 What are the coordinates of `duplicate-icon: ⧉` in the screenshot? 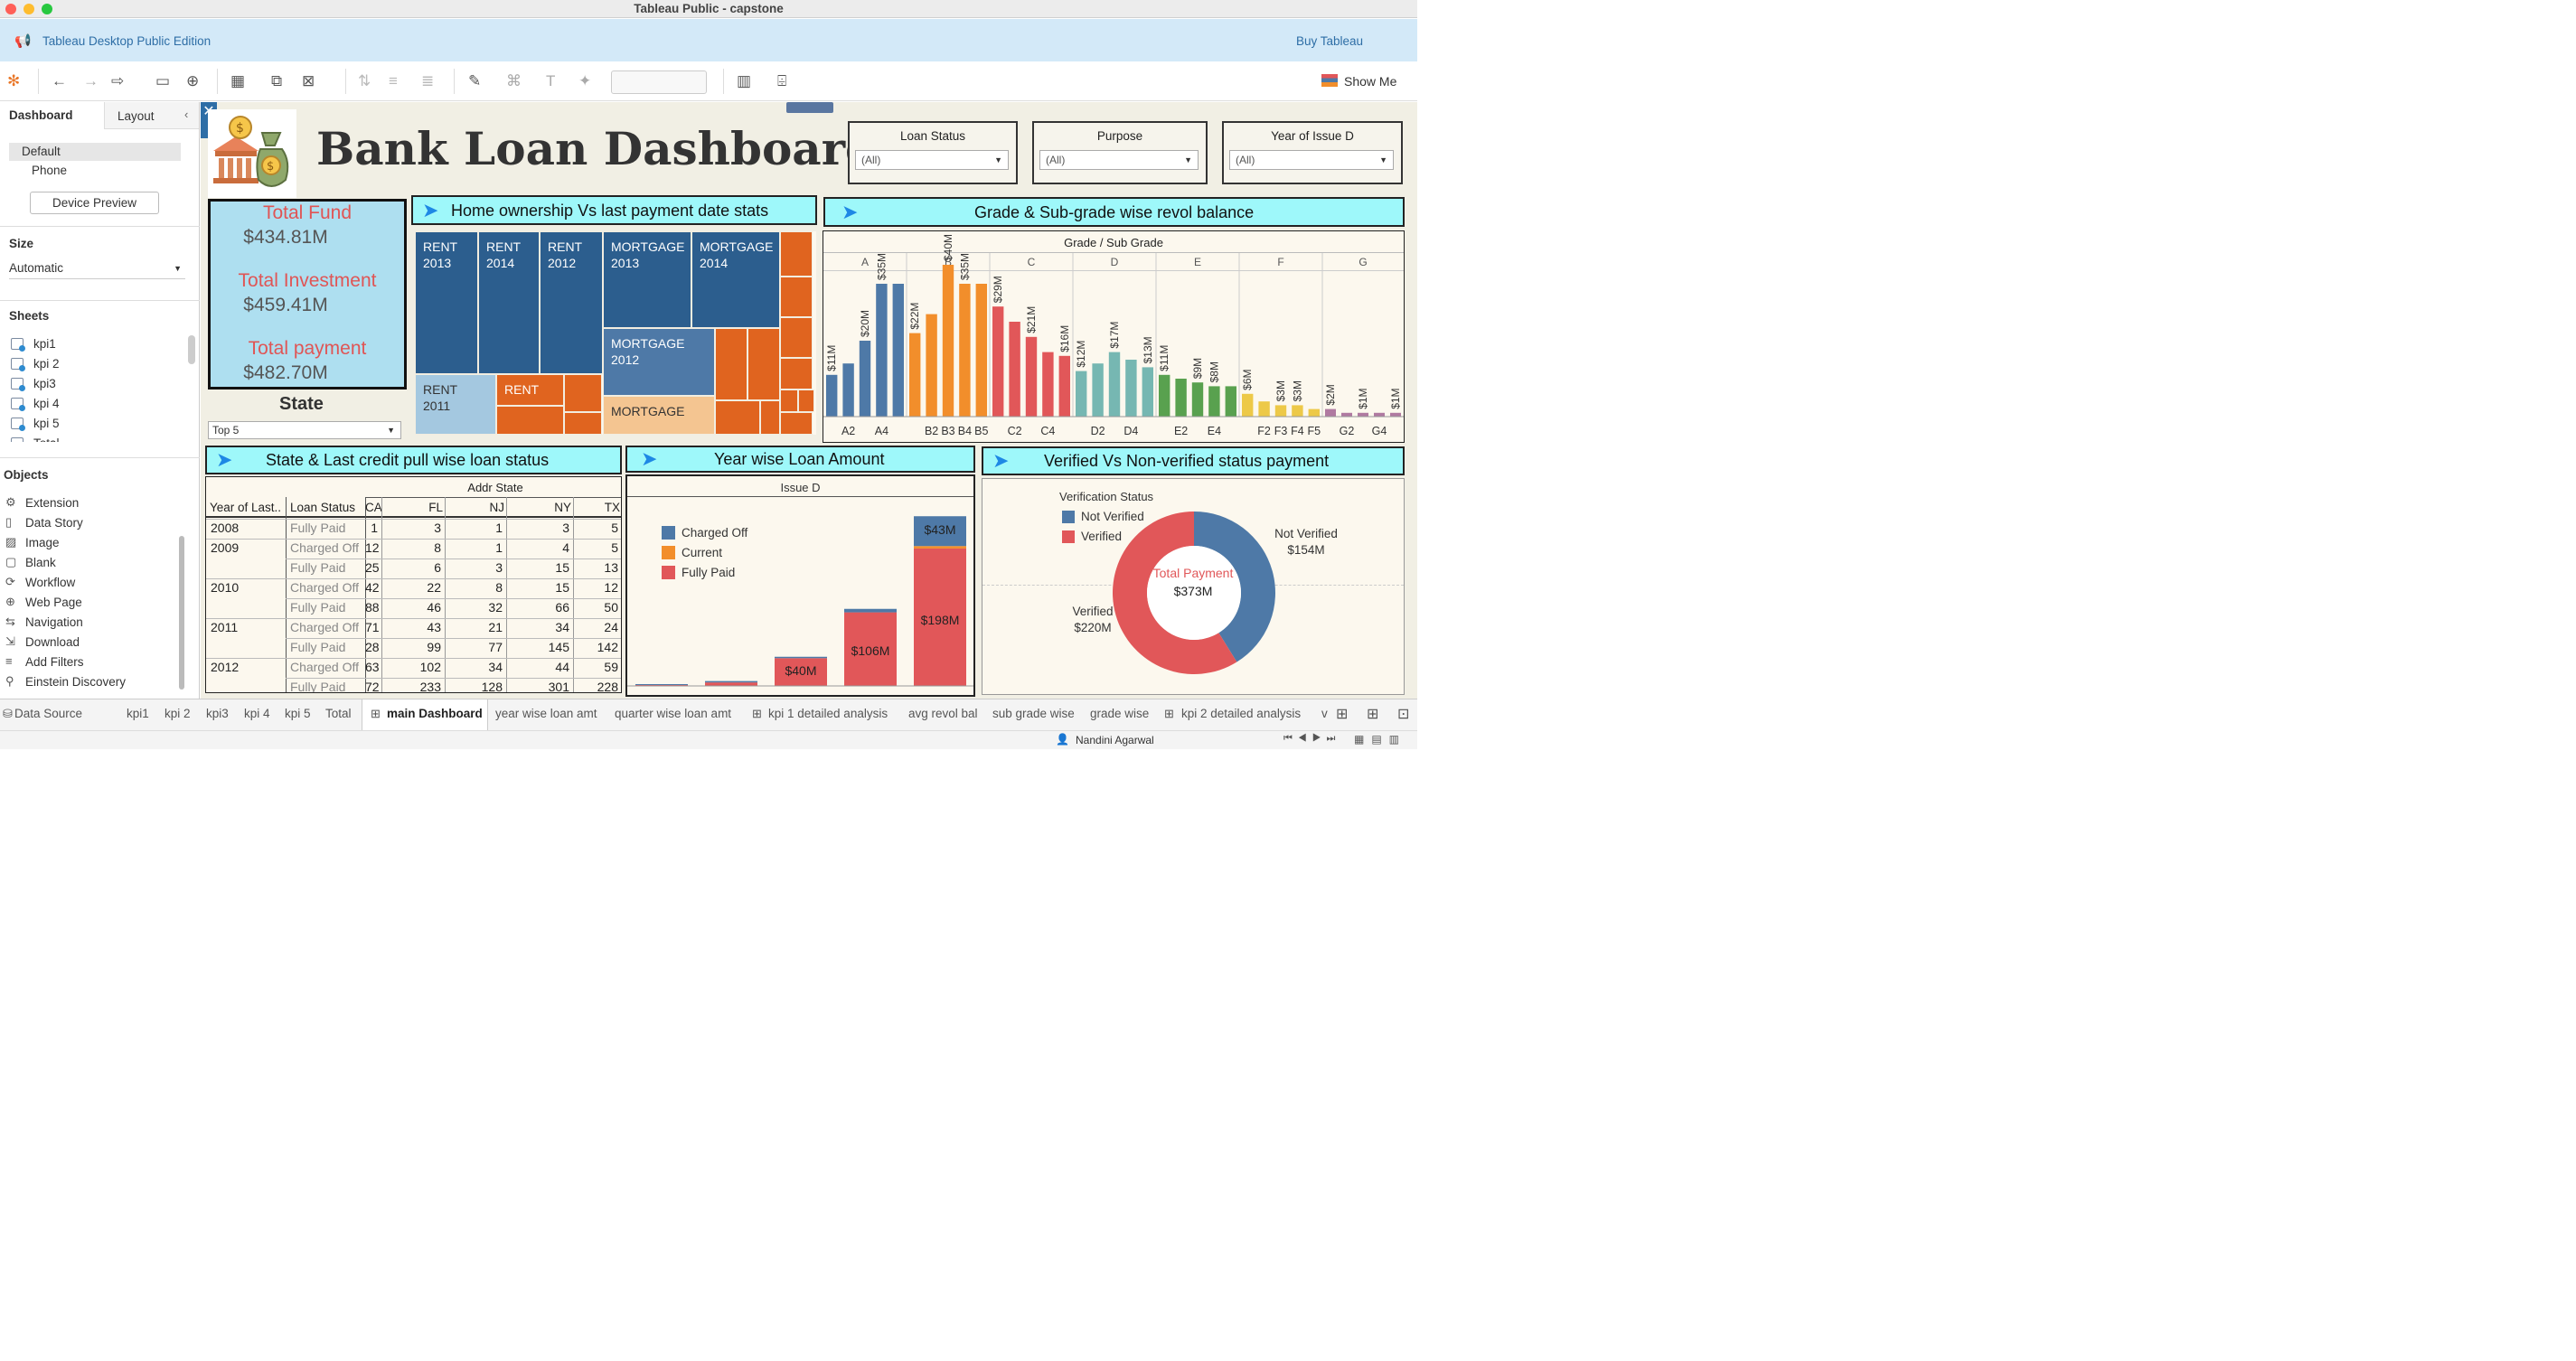 It's located at (277, 81).